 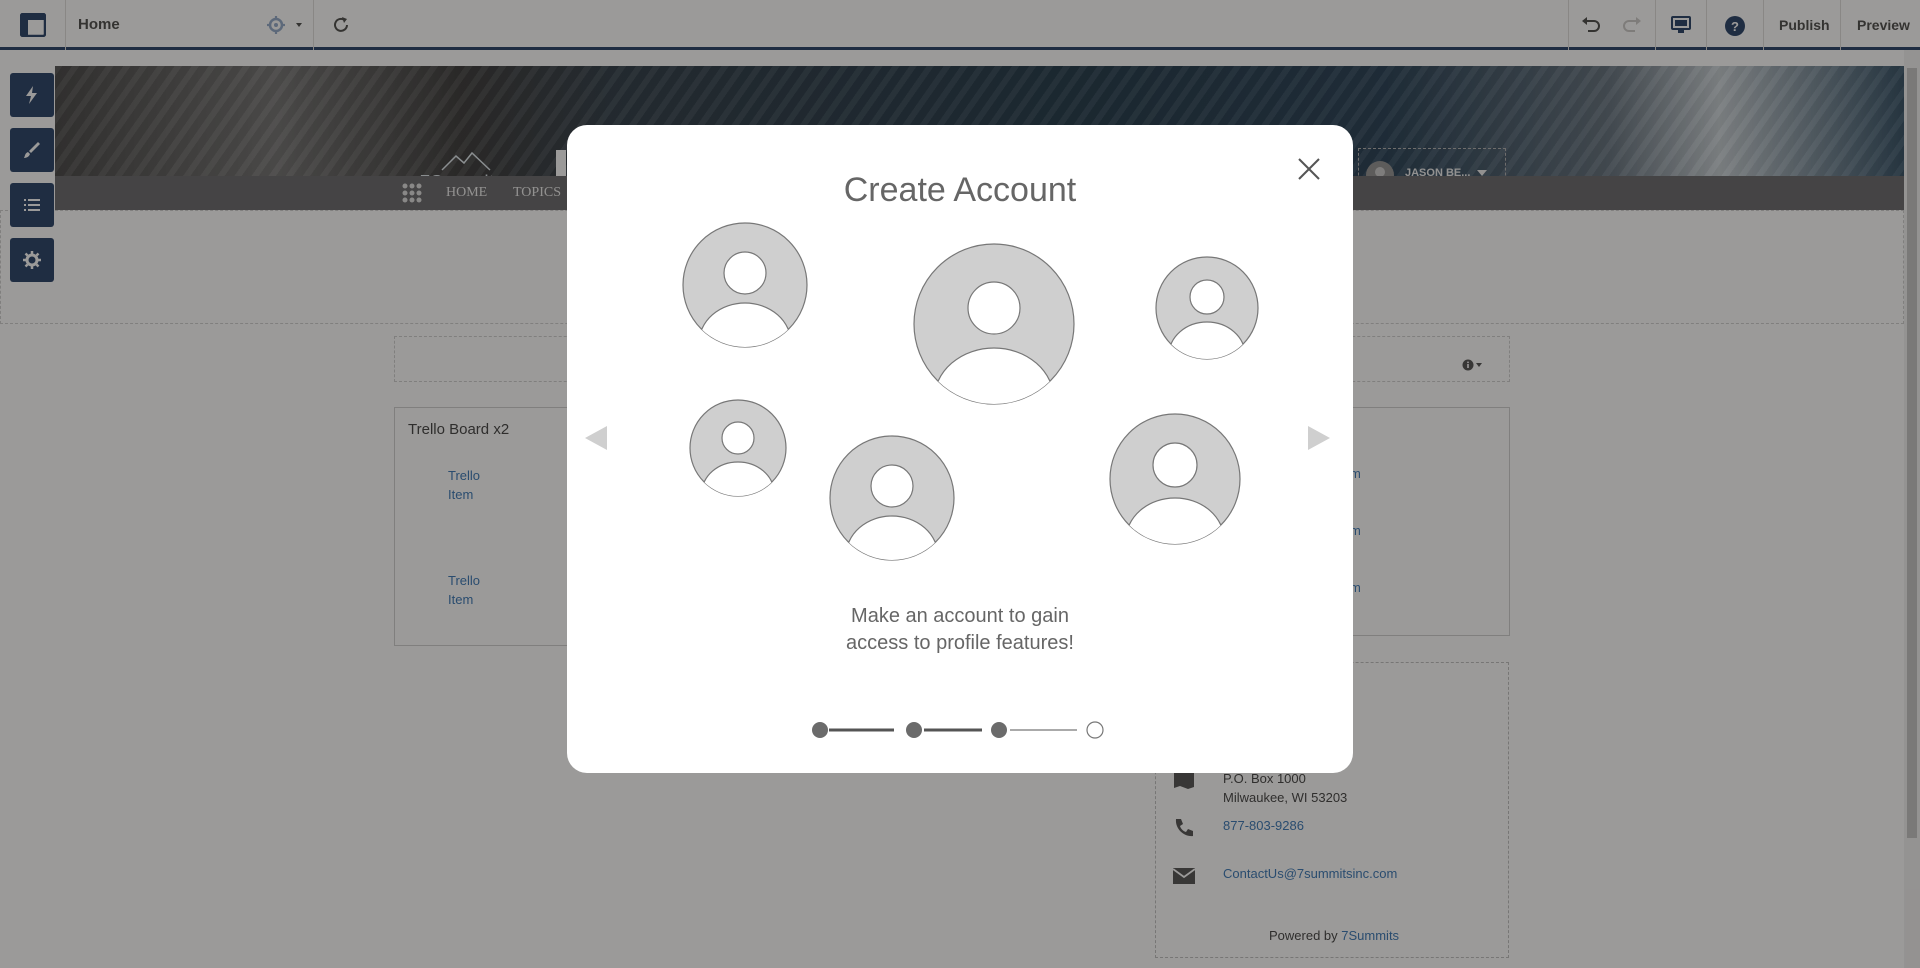 I want to click on step-progress-indicator, so click(x=958, y=730).